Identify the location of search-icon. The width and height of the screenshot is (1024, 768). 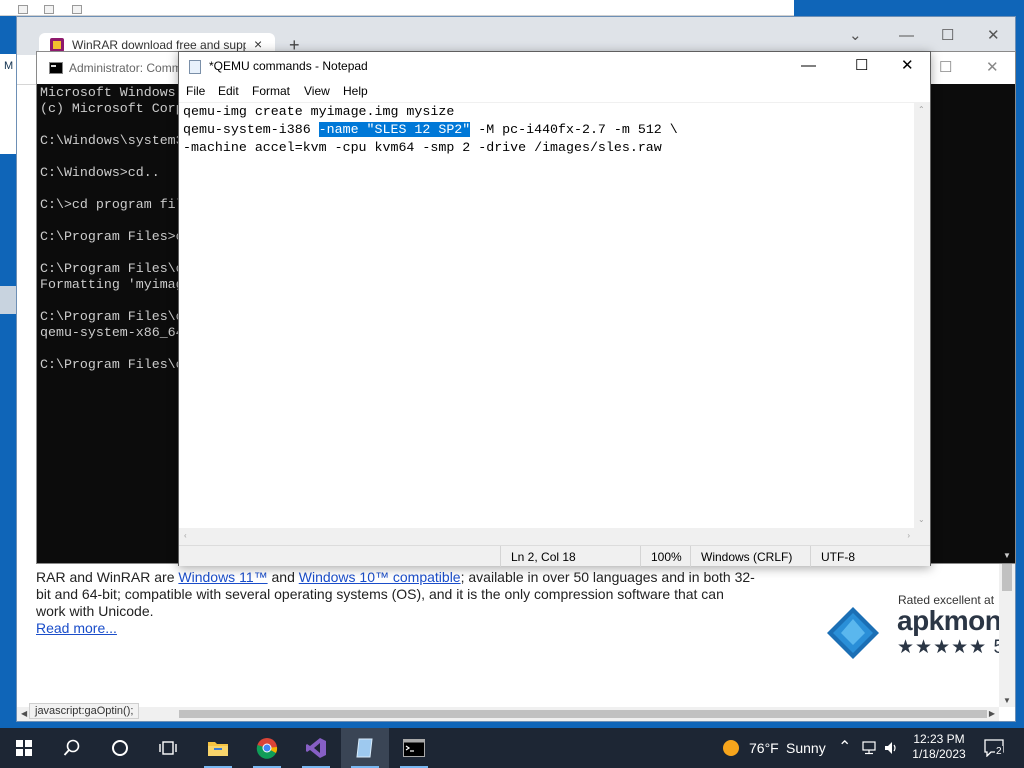
(71, 747).